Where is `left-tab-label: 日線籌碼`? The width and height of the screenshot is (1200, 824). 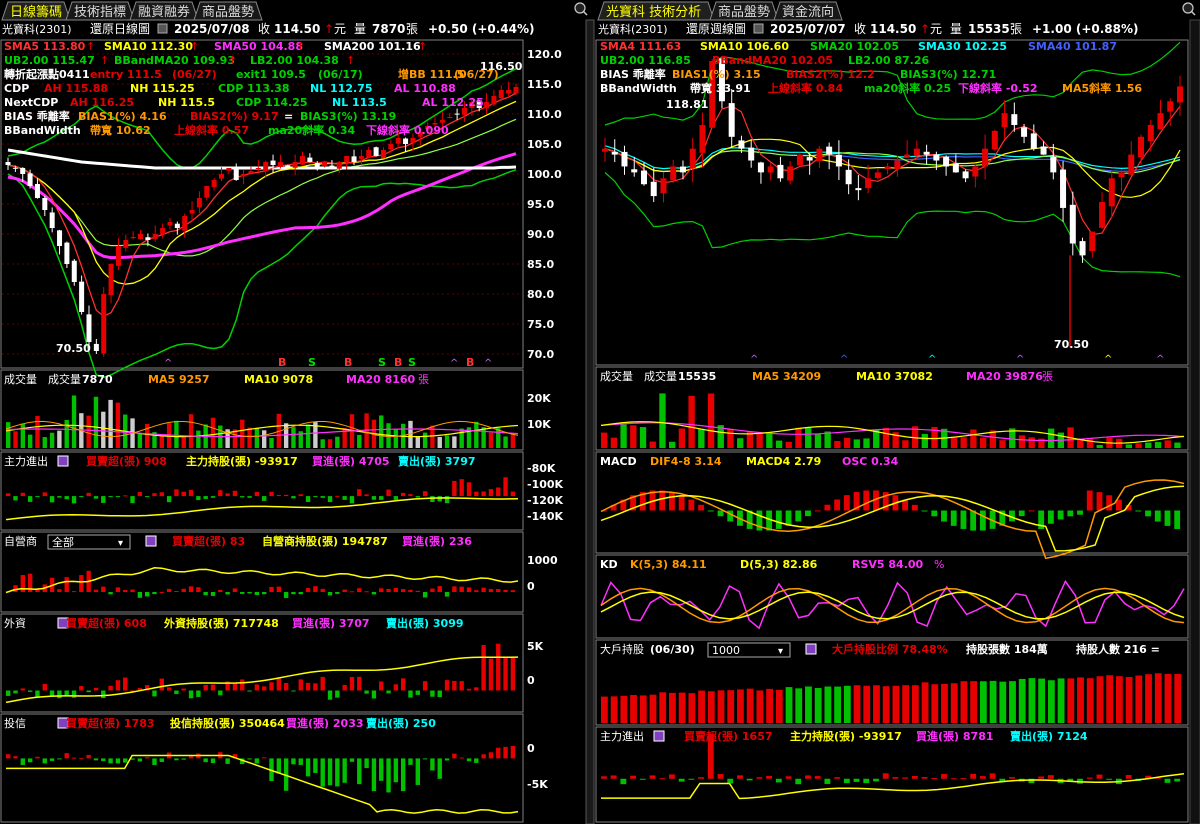
left-tab-label: 日線籌碼 is located at coordinates (36, 12).